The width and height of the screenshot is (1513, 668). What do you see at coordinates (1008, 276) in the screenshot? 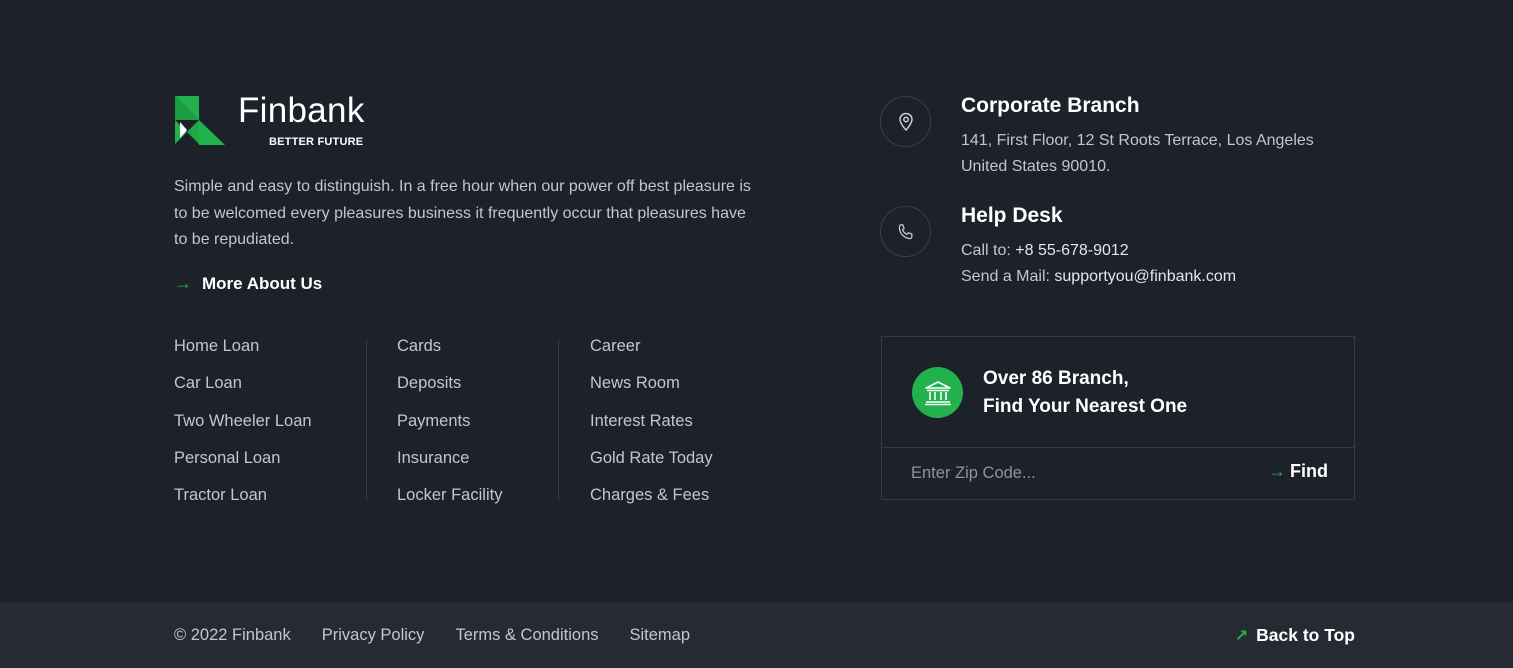
I see `mail-prefix: Send a Mail:` at bounding box center [1008, 276].